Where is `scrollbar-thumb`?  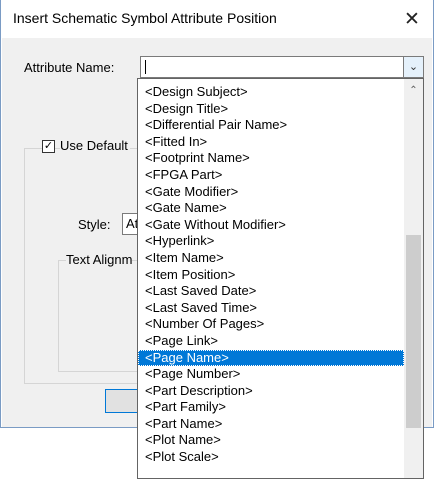 scrollbar-thumb is located at coordinates (413, 331).